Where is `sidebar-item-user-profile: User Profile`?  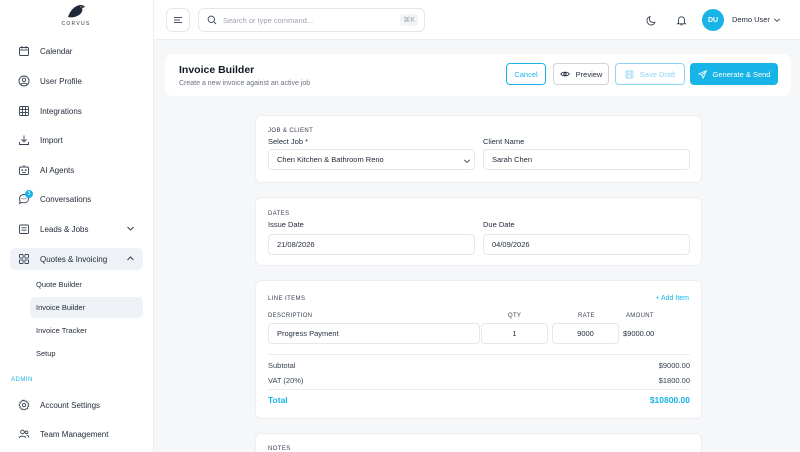 sidebar-item-user-profile: User Profile is located at coordinates (76, 81).